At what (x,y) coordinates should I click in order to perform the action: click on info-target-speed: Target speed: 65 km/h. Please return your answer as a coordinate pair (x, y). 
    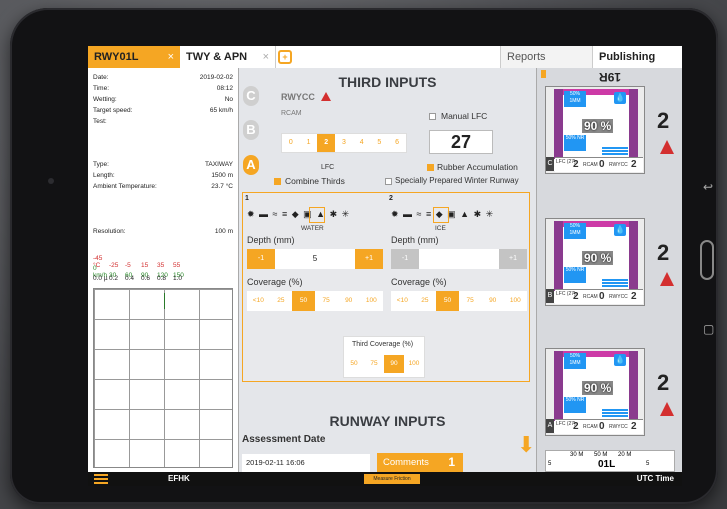
    Looking at the image, I should click on (163, 110).